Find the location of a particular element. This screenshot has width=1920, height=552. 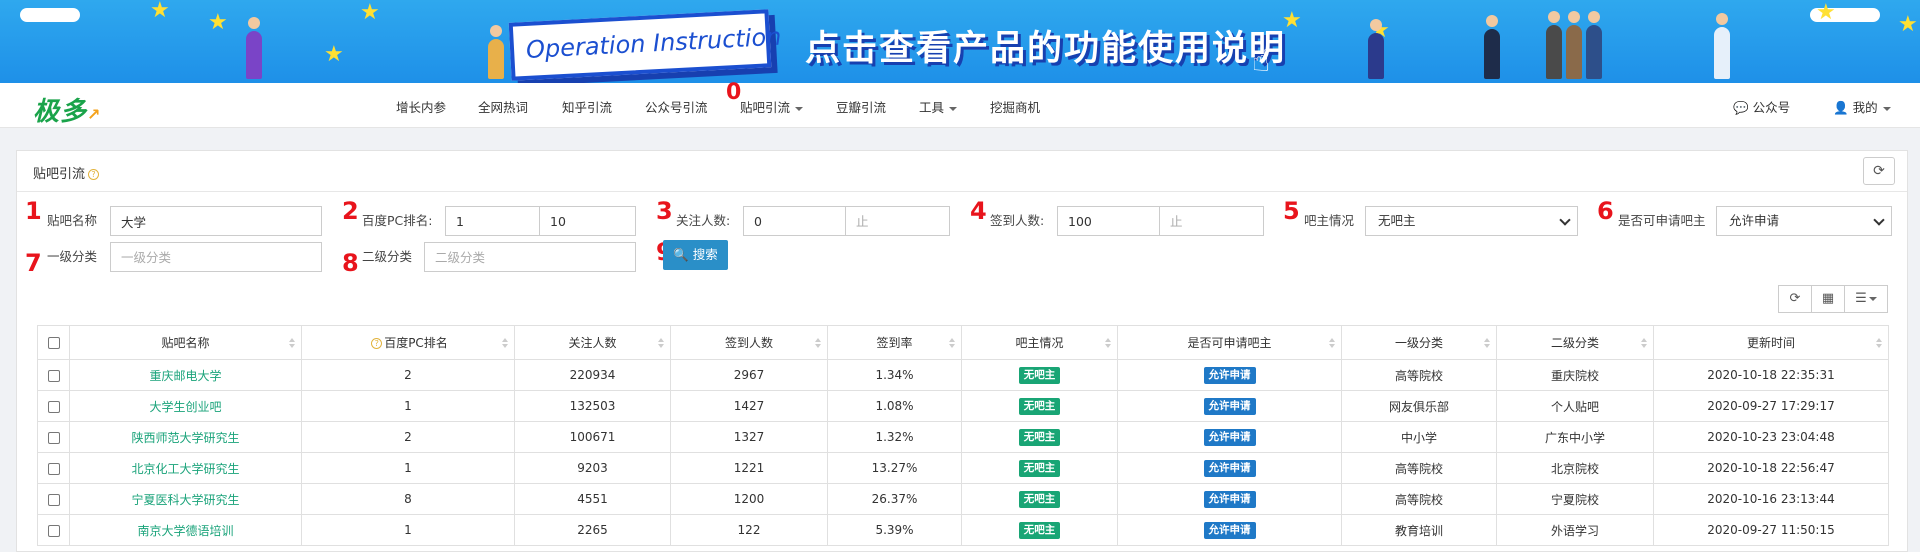

refresh-button: ⟳ is located at coordinates (1879, 171).